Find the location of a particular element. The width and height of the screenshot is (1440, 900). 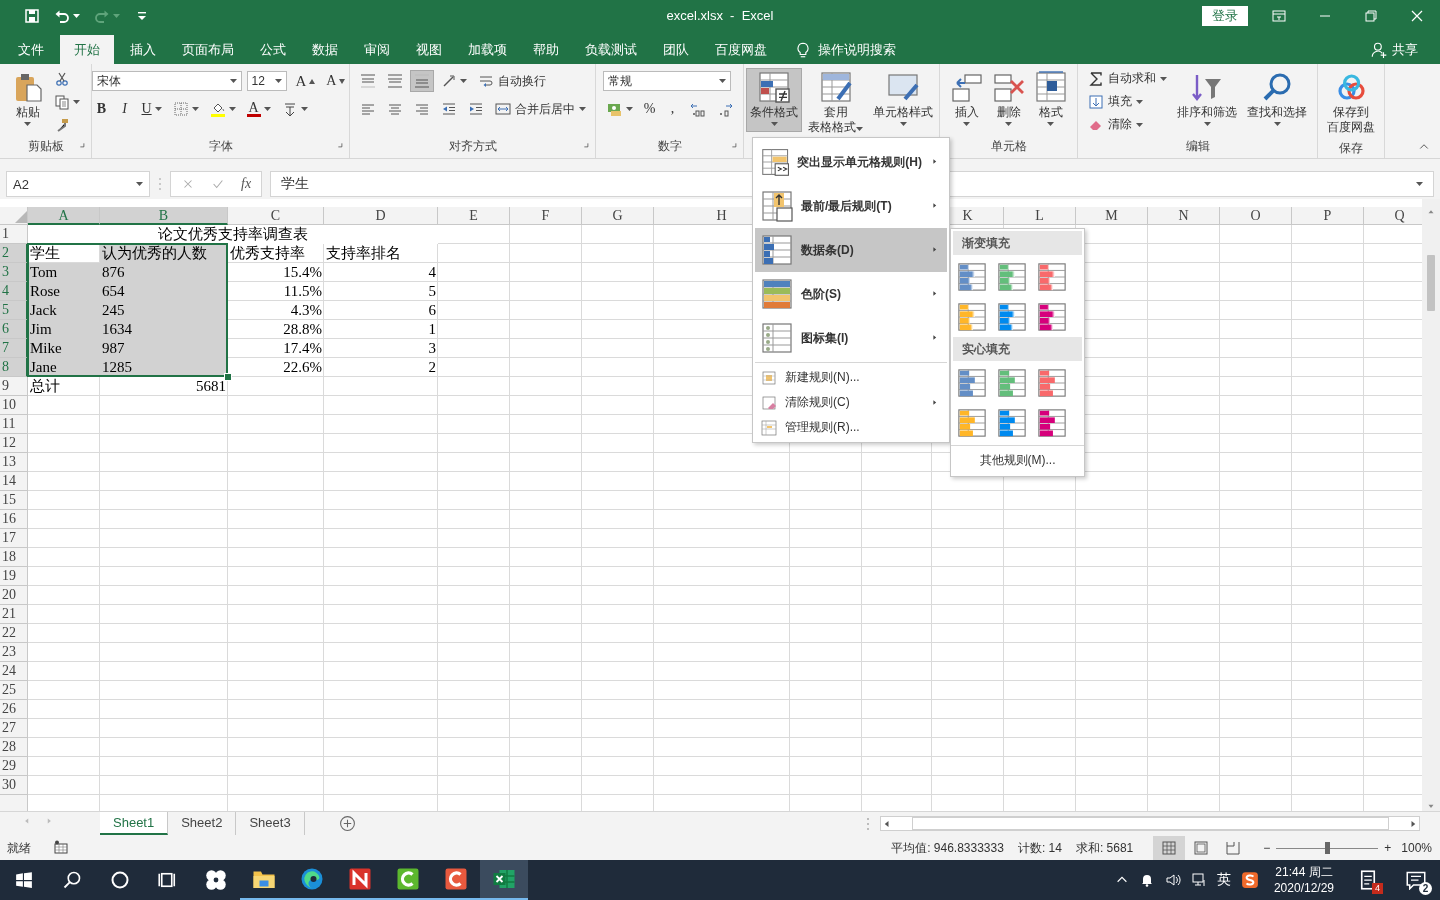

insert-button: 插入 is located at coordinates (966, 100).